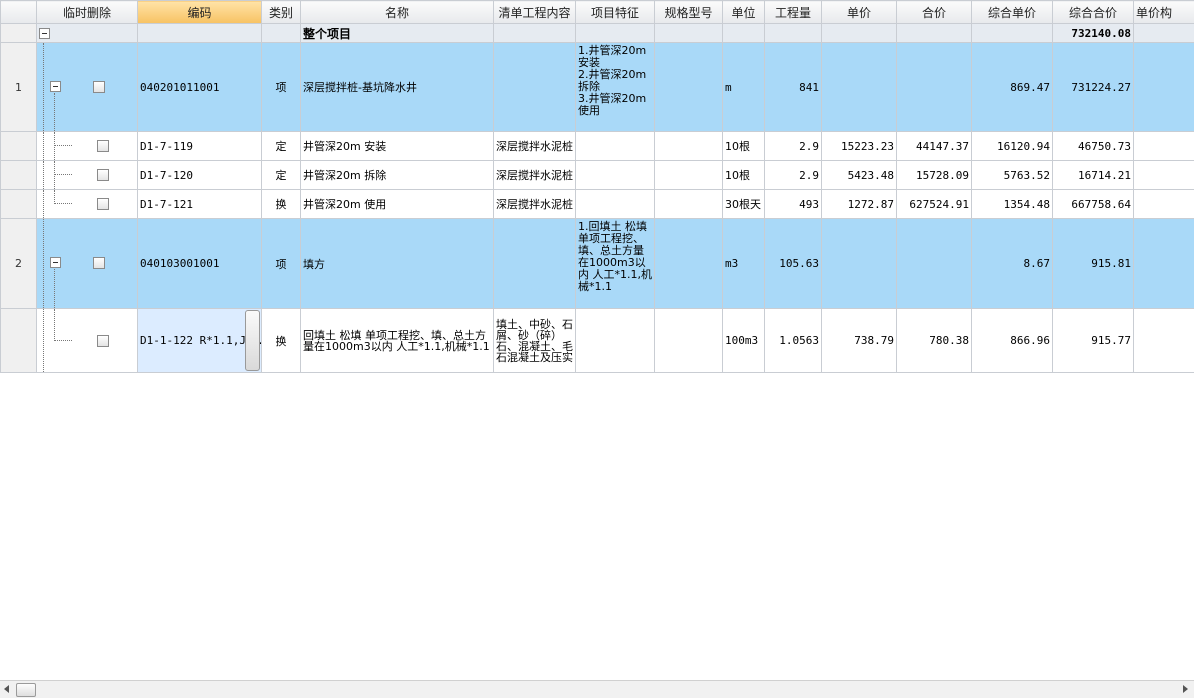 The image size is (1194, 698). What do you see at coordinates (1012, 264) in the screenshot?
I see `item-comp-price: 8.67` at bounding box center [1012, 264].